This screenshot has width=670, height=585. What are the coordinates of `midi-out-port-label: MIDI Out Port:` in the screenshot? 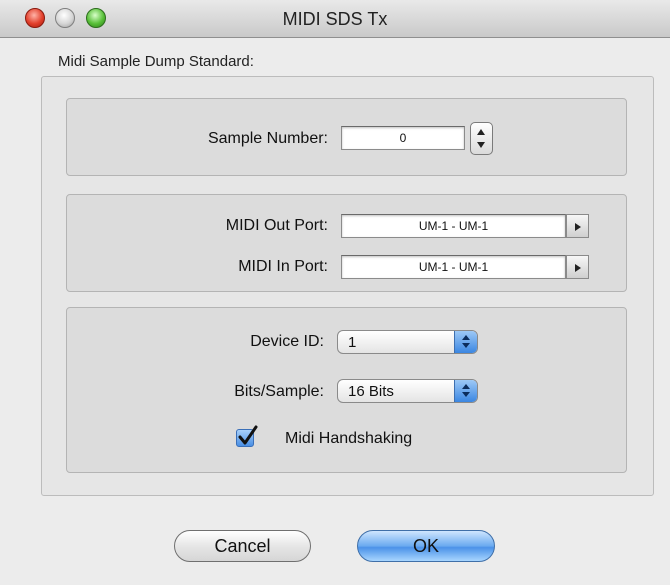 It's located at (276, 225).